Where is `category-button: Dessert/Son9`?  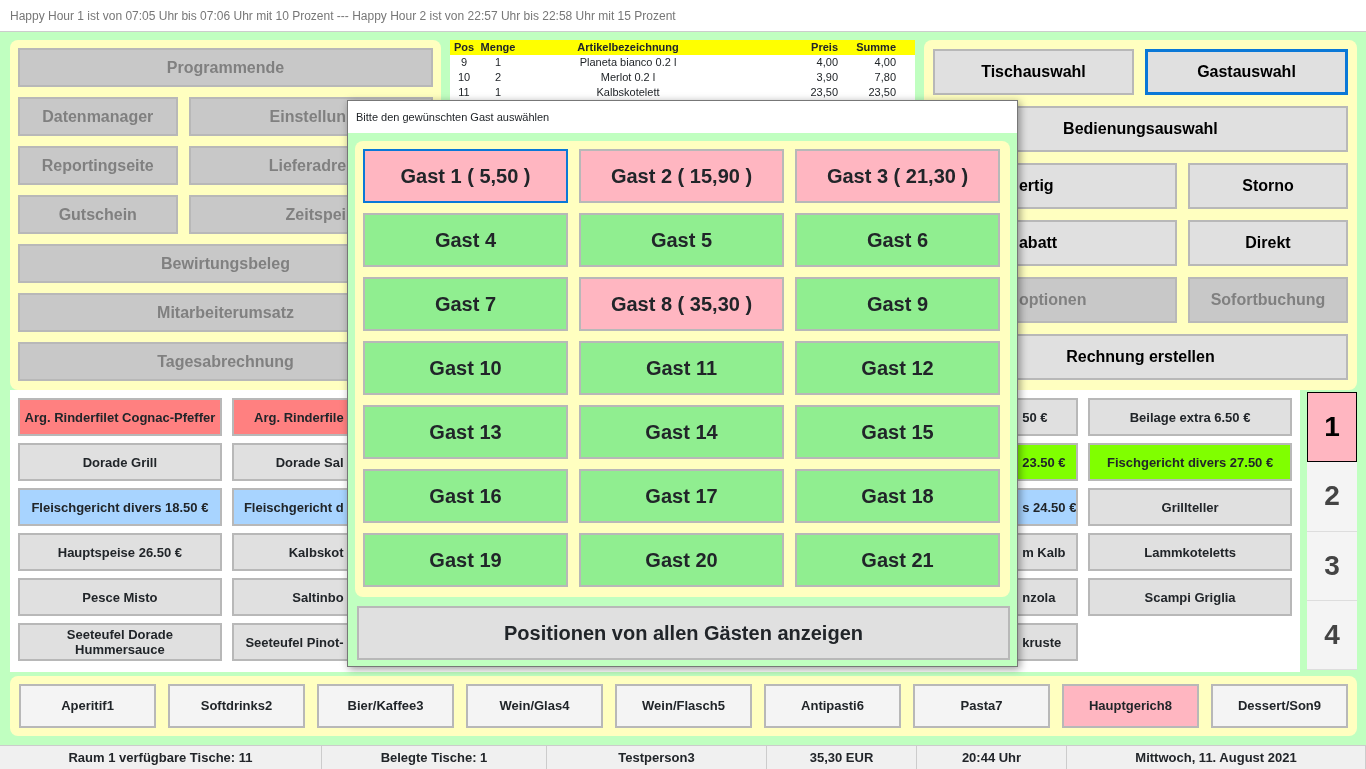 category-button: Dessert/Son9 is located at coordinates (1279, 706).